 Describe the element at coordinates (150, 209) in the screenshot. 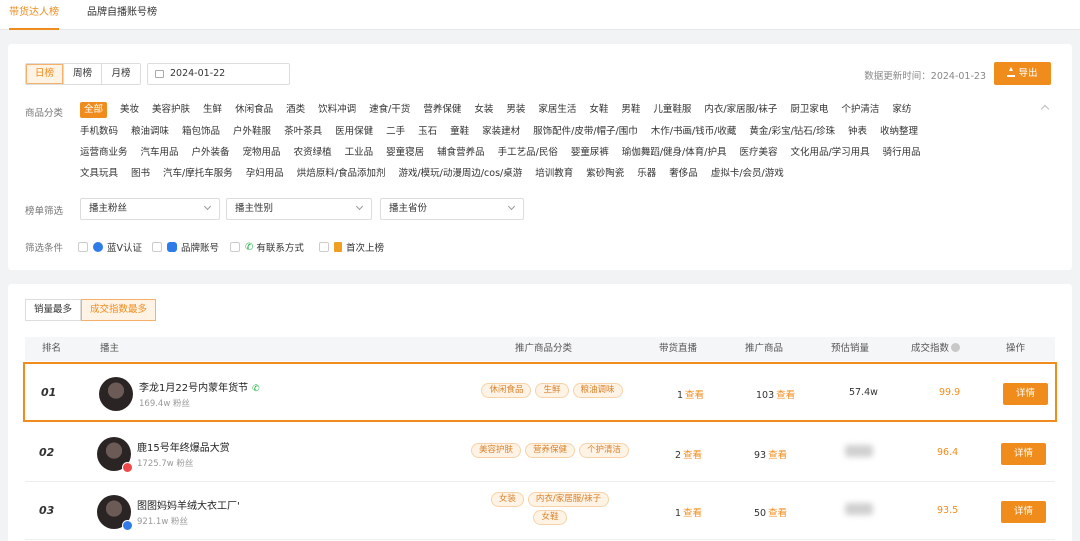

I see `fans-select: 播主粉丝` at that location.